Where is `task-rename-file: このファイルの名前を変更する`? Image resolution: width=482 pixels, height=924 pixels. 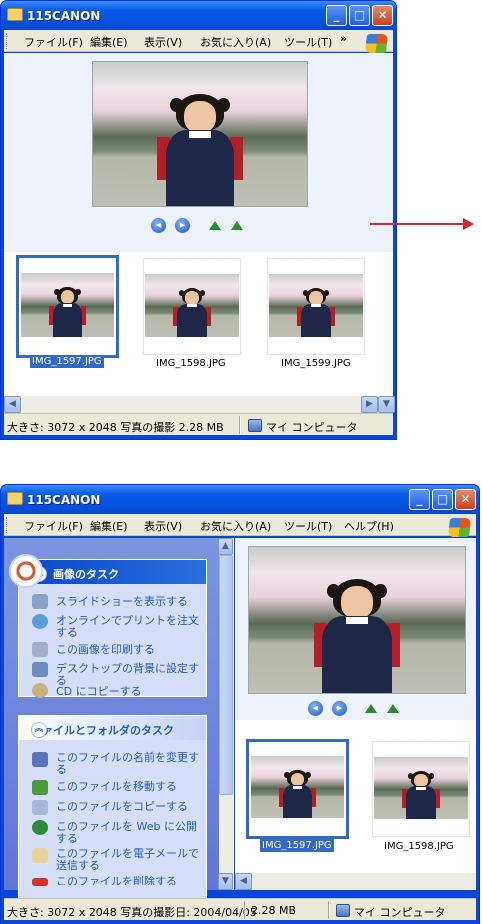
task-rename-file: このファイルの名前を変更する is located at coordinates (130, 764).